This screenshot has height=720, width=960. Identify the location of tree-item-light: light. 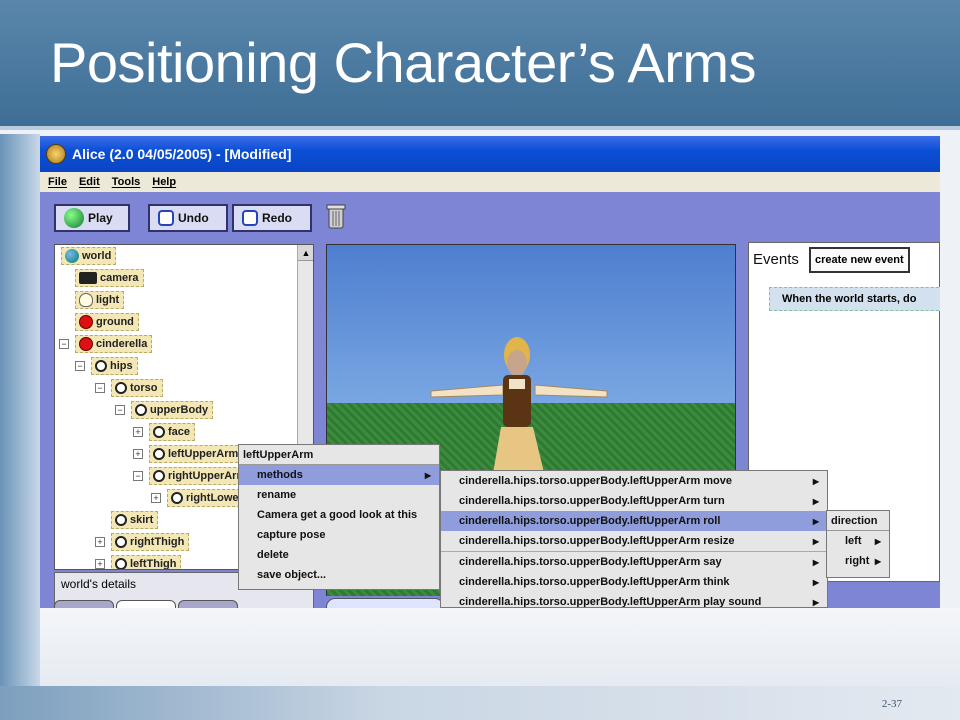
(100, 300).